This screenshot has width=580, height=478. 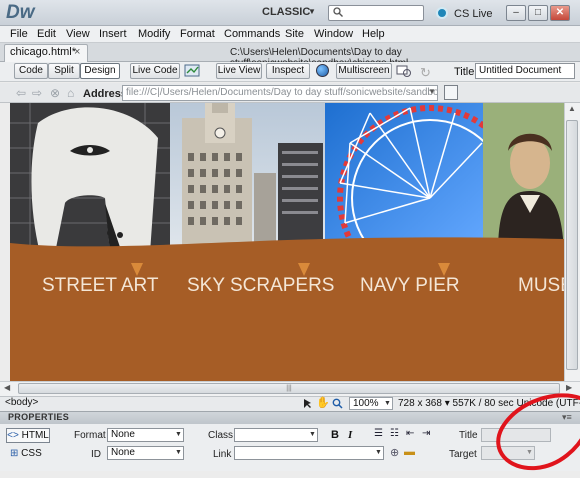 What do you see at coordinates (338, 12) in the screenshot?
I see `search-icon` at bounding box center [338, 12].